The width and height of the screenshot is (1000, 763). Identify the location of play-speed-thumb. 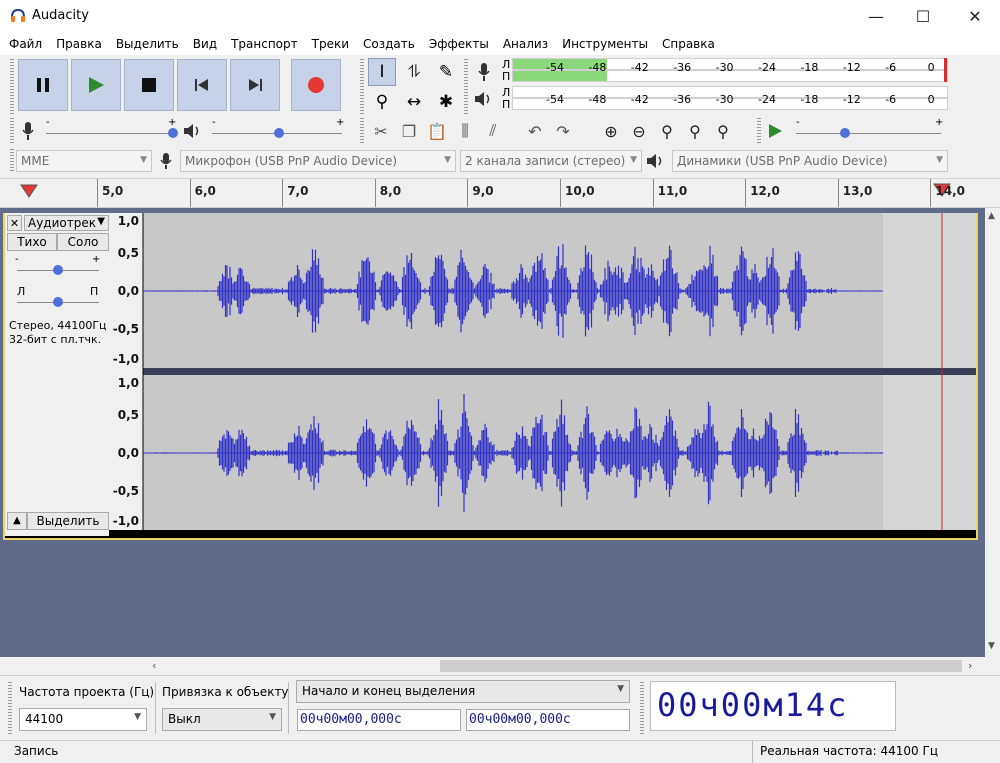
(845, 133).